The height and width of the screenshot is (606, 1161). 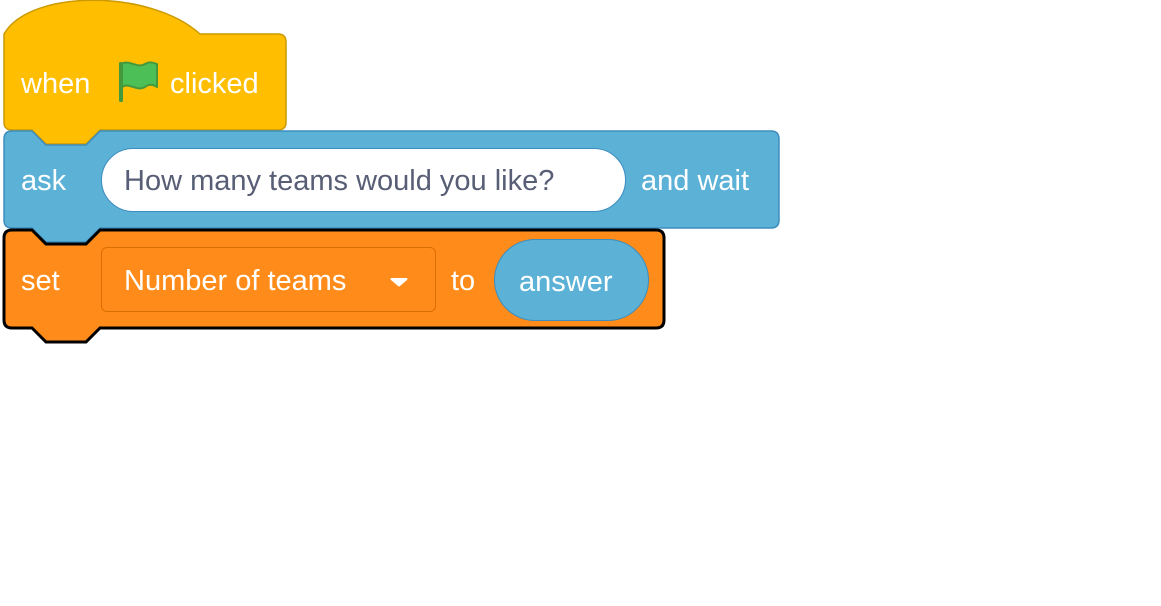 What do you see at coordinates (235, 281) in the screenshot?
I see `variable-dropdown-text: Number of teams` at bounding box center [235, 281].